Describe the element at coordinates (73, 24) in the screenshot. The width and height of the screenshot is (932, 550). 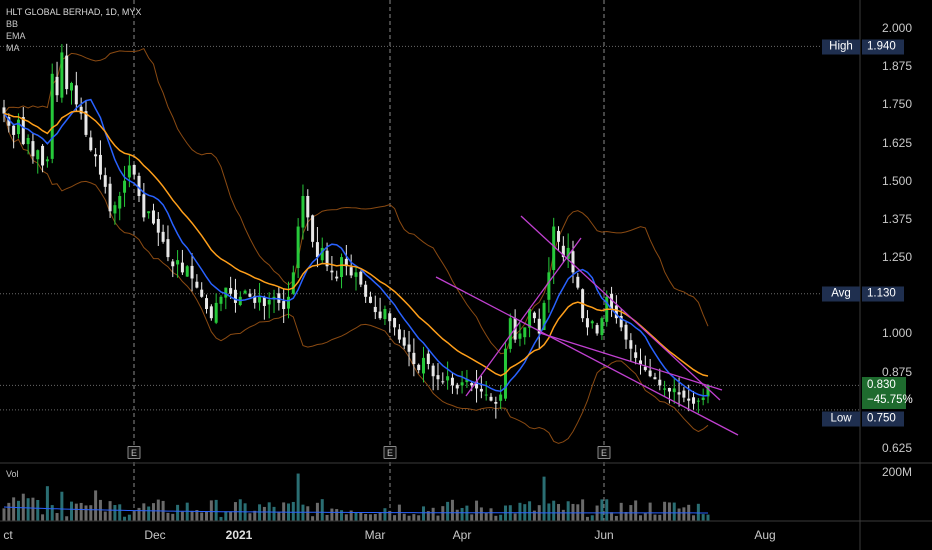
I see `legend-bb: BB` at that location.